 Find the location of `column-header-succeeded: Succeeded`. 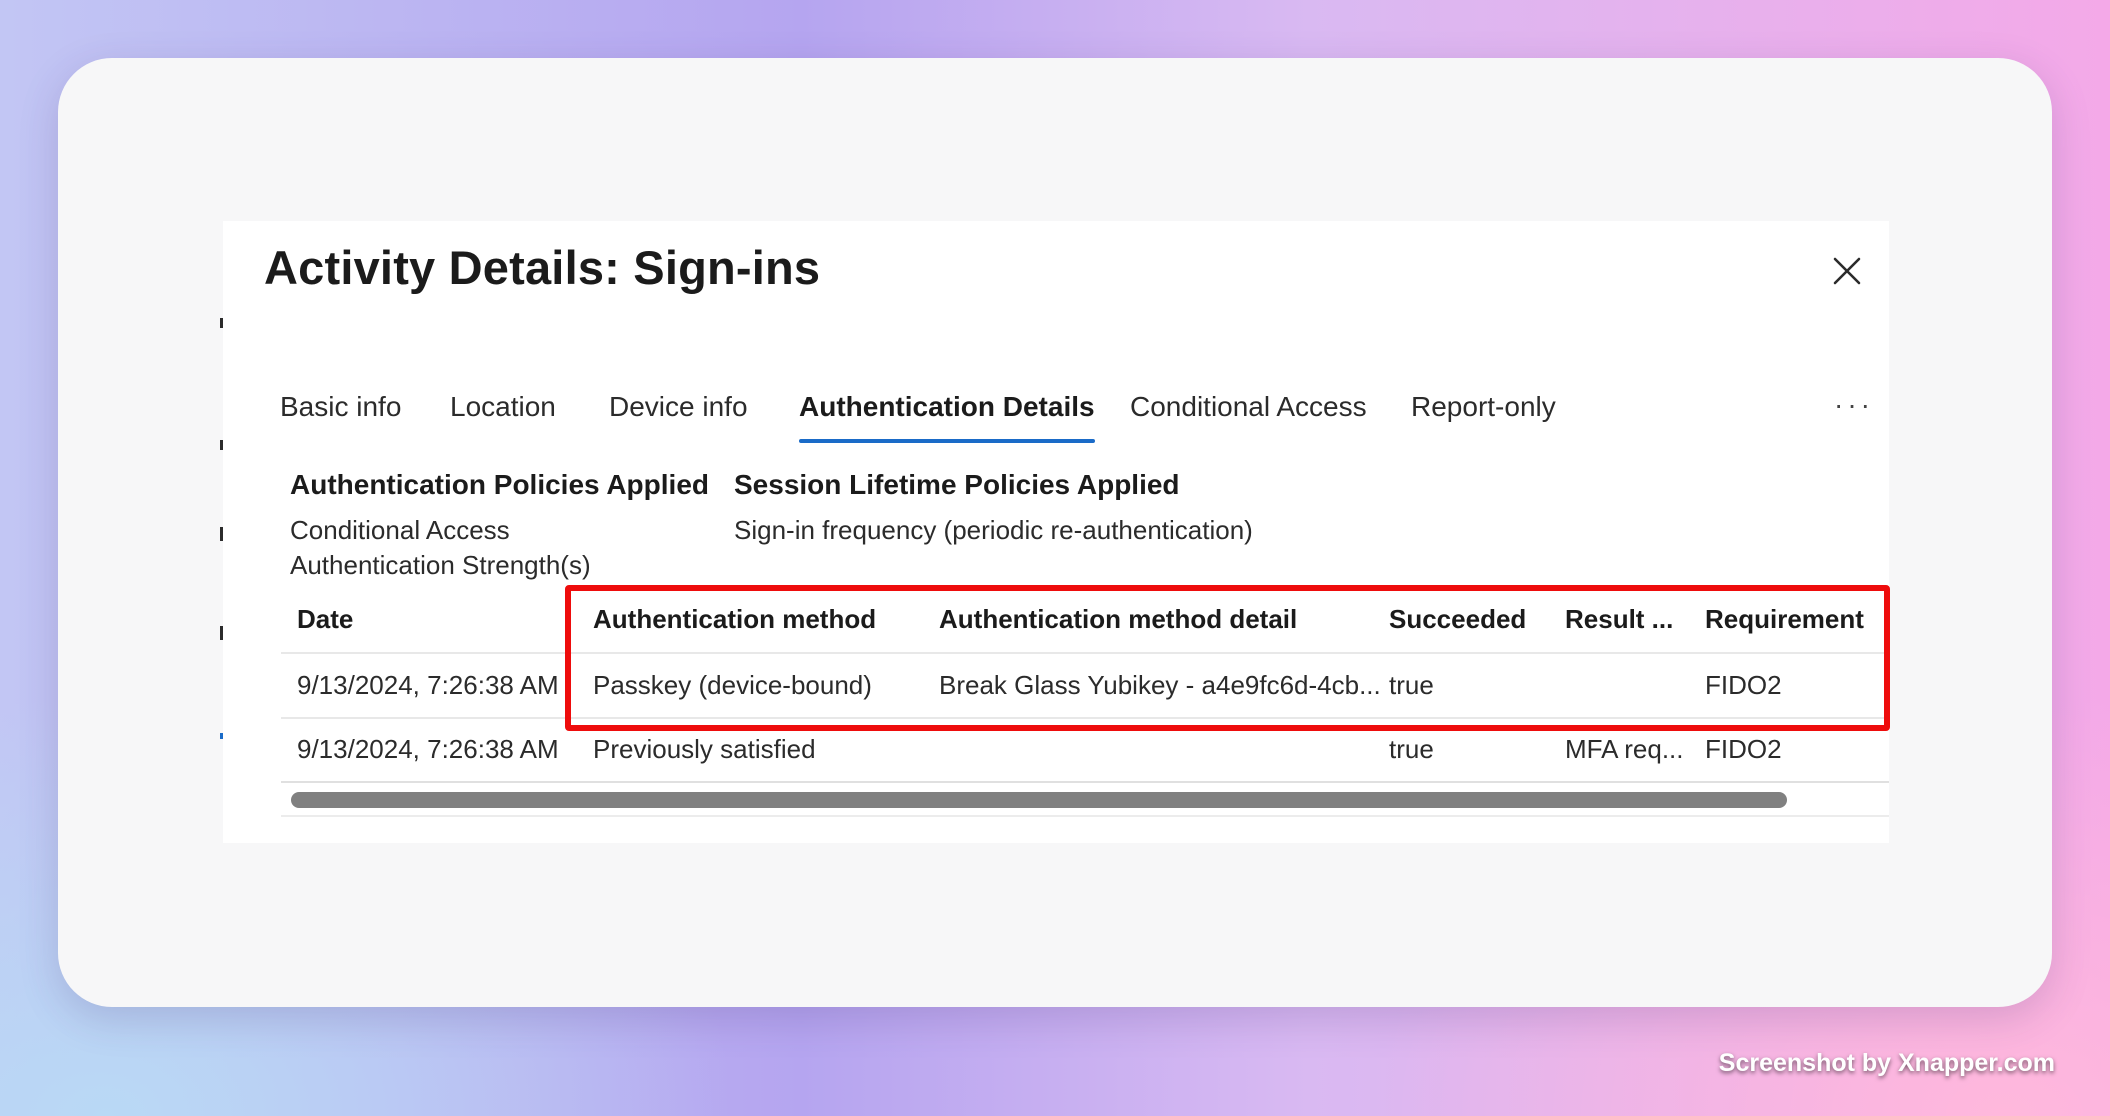

column-header-succeeded: Succeeded is located at coordinates (1474, 619).